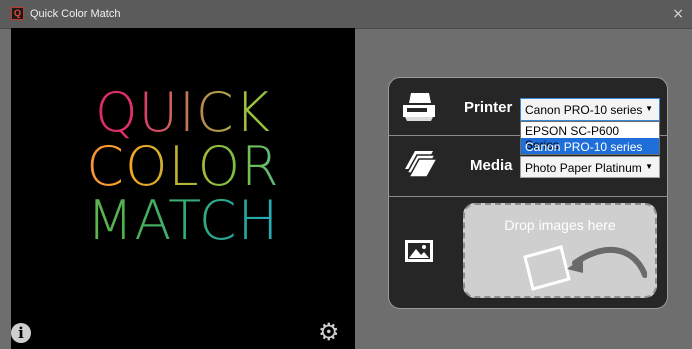  I want to click on media-paper-icon, so click(421, 164).